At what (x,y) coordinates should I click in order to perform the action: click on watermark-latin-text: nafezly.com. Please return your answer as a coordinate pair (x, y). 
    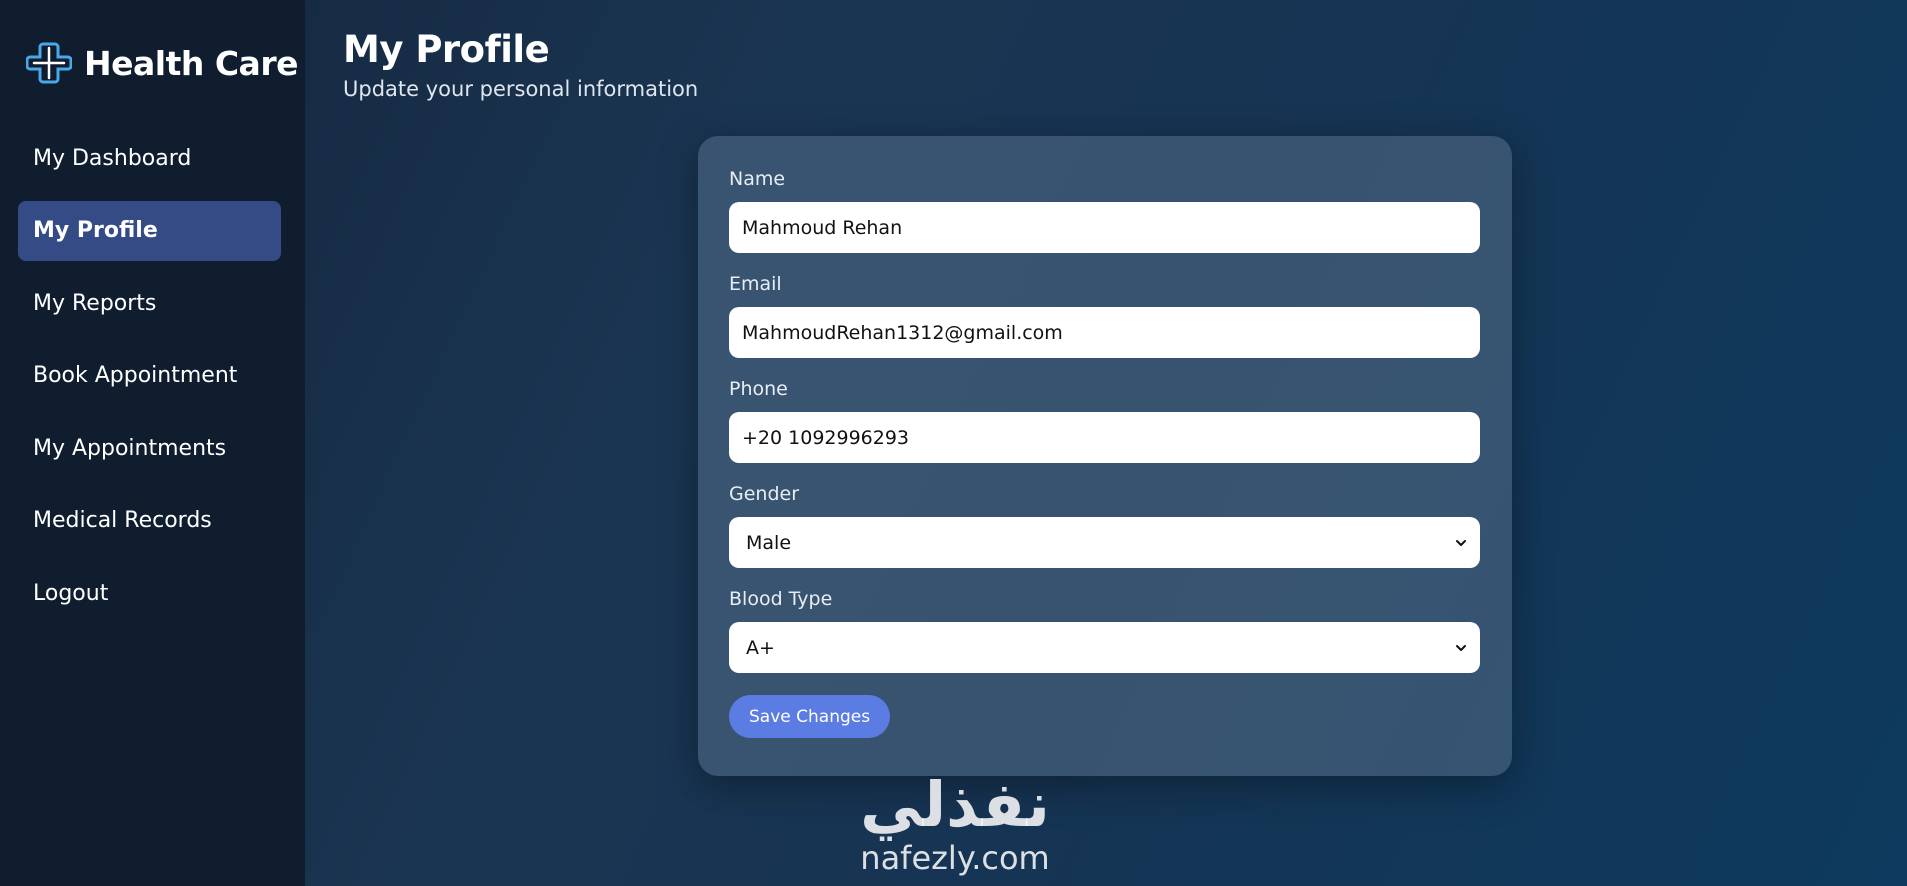
    Looking at the image, I should click on (955, 858).